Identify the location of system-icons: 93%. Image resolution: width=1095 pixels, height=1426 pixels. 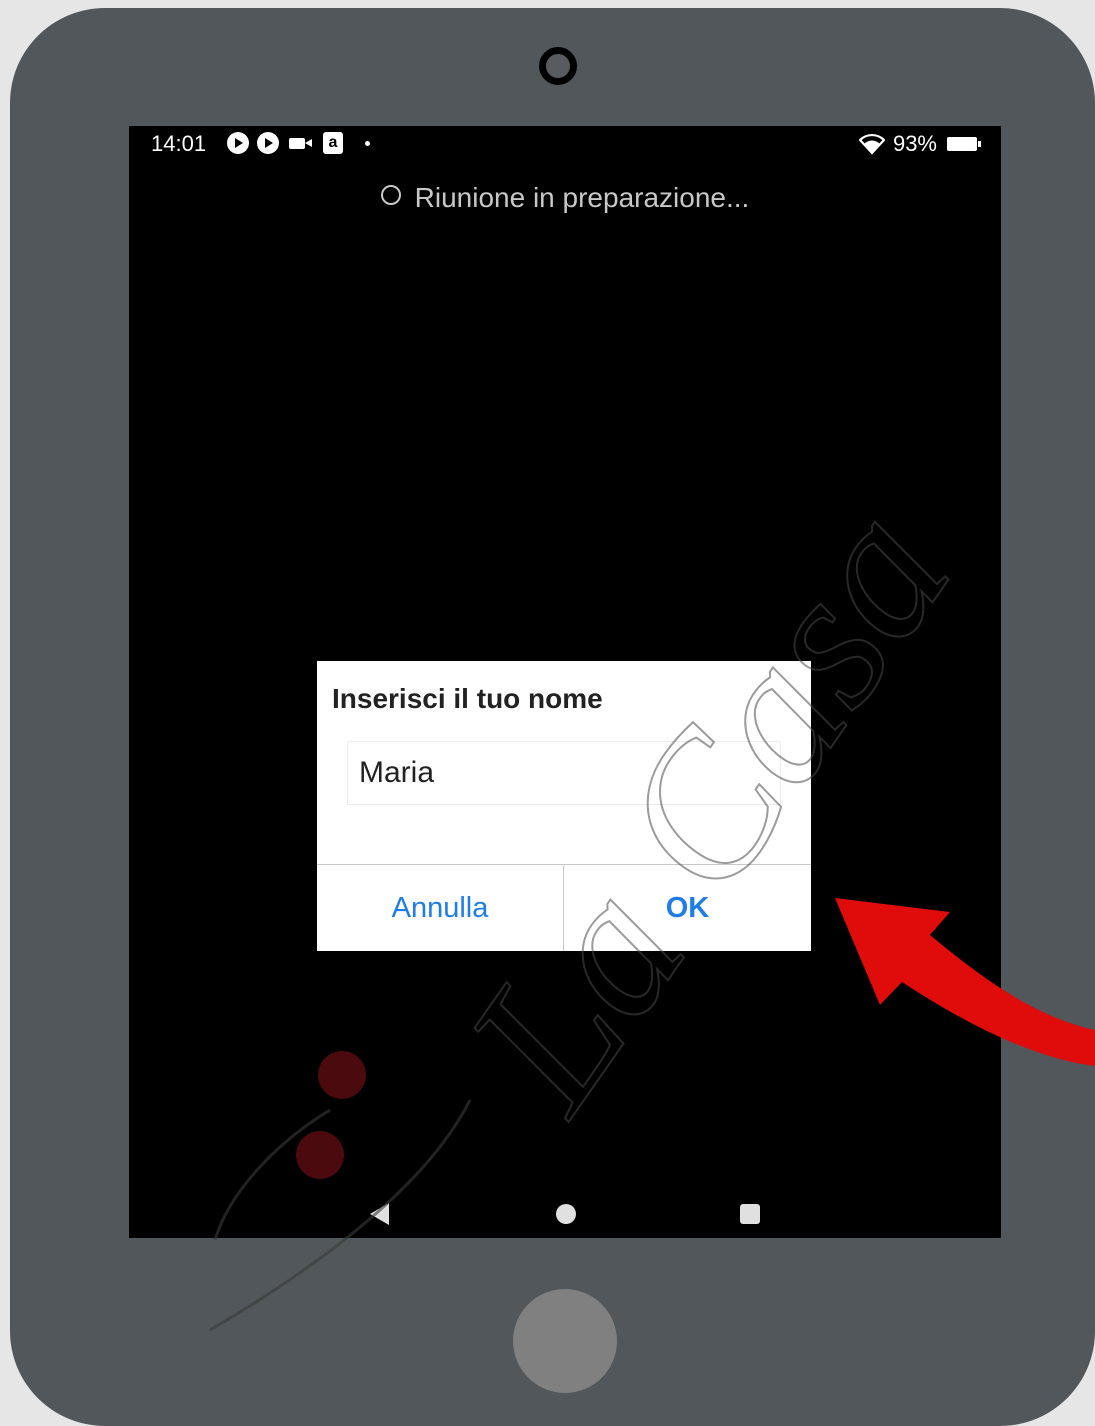
(919, 144).